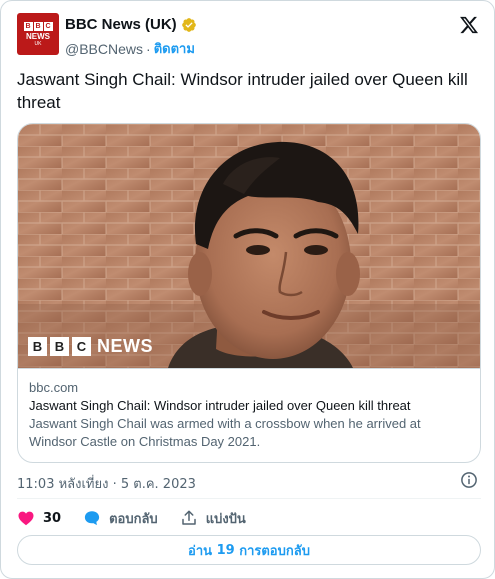 This screenshot has width=495, height=579. Describe the element at coordinates (28, 26) in the screenshot. I see `avatar-block-1: B` at that location.